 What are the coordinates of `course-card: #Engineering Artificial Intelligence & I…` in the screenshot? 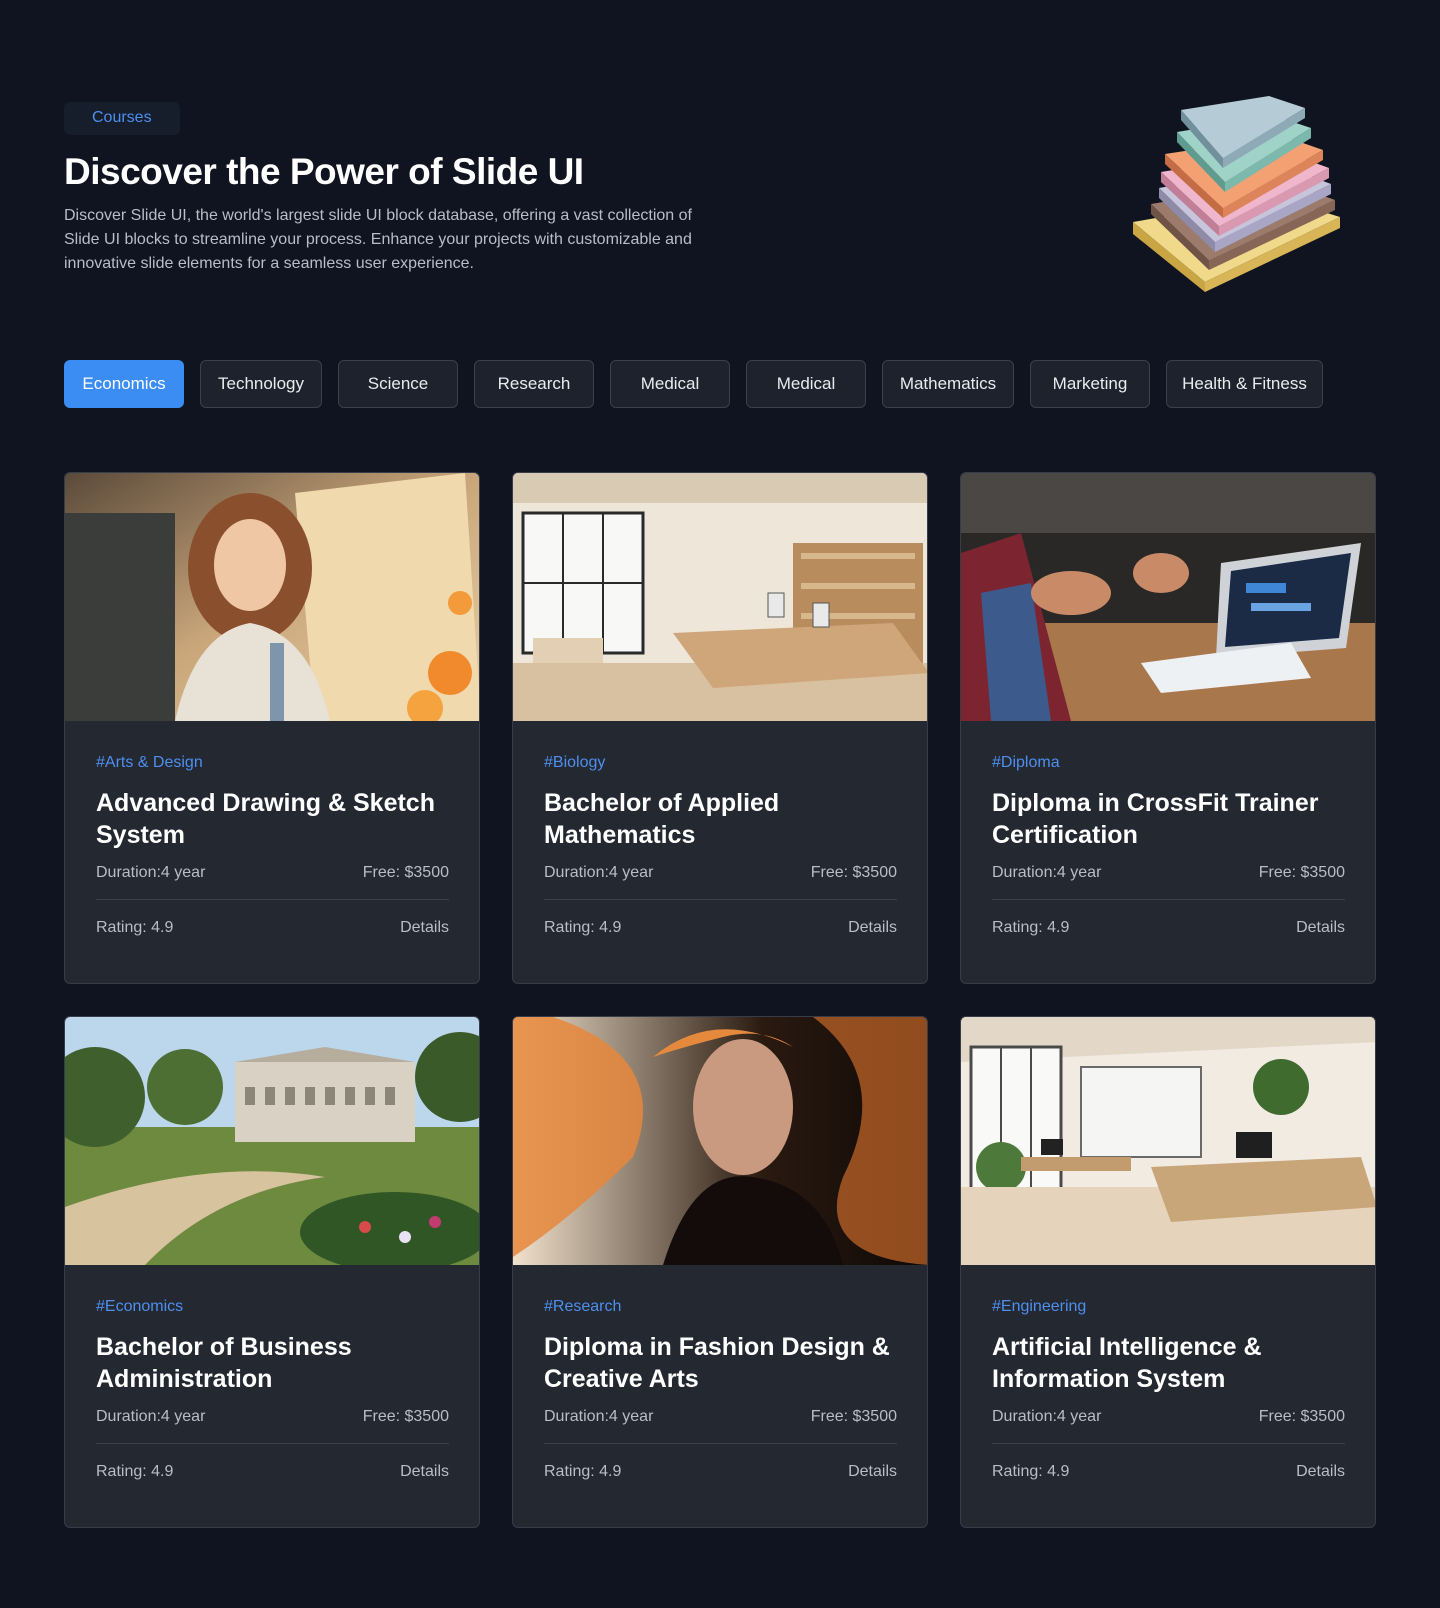 It's located at (1168, 1272).